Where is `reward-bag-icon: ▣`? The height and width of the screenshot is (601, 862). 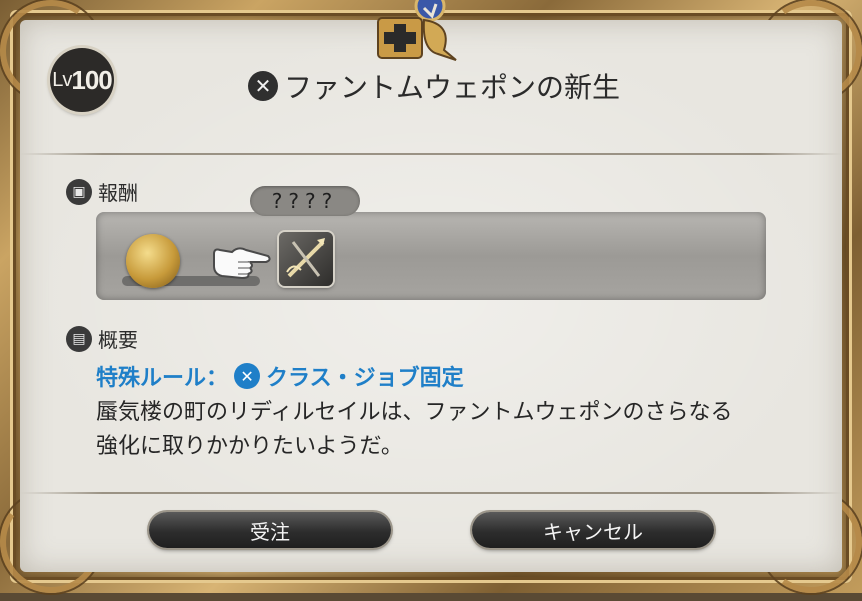 reward-bag-icon: ▣ is located at coordinates (79, 191).